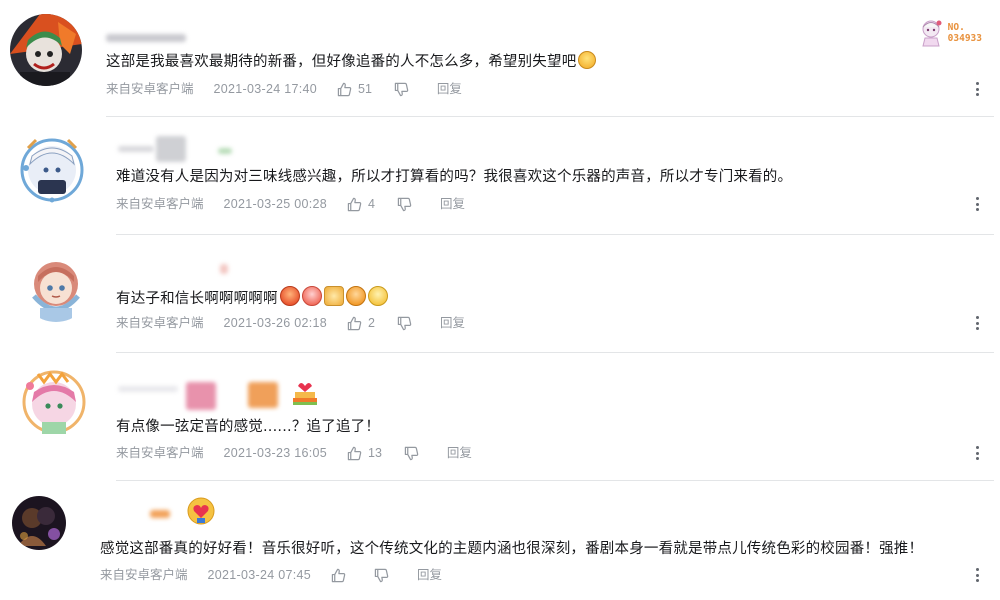 This screenshot has height=600, width=1000. I want to click on comment-text-body: 有达子和信长啊啊啊啊啊, so click(197, 299).